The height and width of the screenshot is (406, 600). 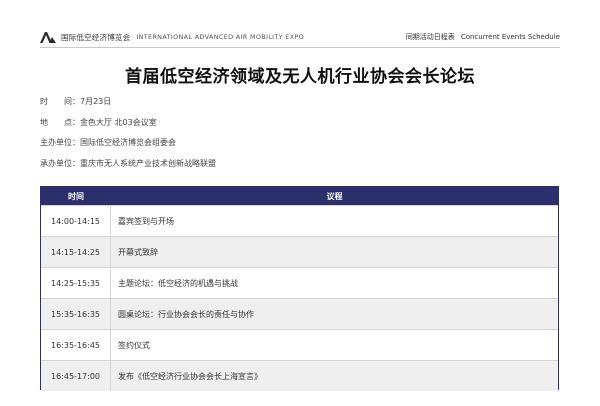 I want to click on info-label: 承办单位：, so click(x=60, y=163).